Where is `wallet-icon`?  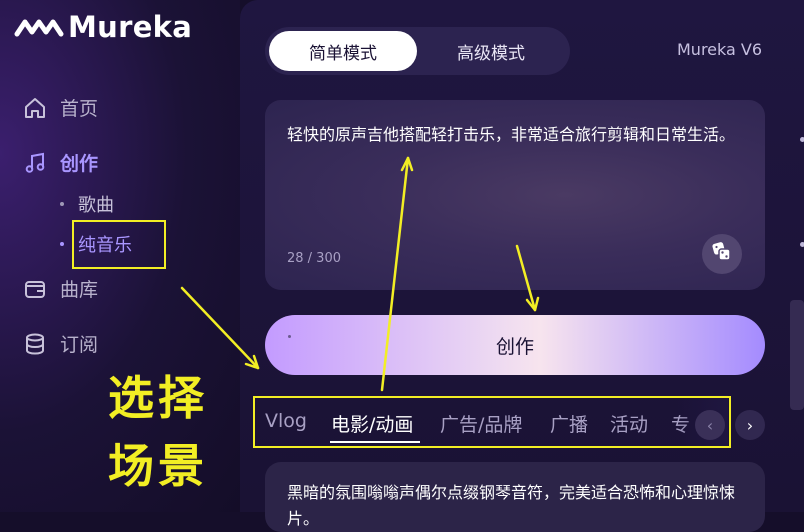 wallet-icon is located at coordinates (35, 289).